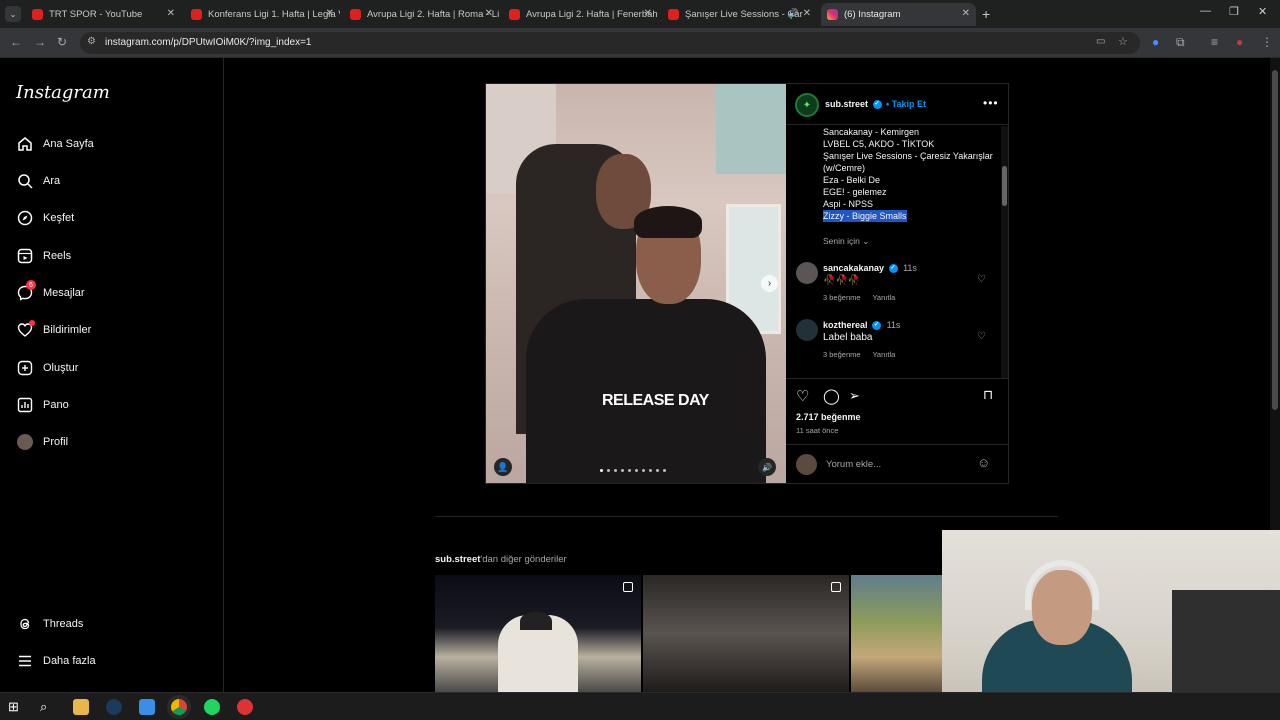 Image resolution: width=1280 pixels, height=720 pixels. I want to click on caption-line-selected: Zizzy - Biggie Smalls, so click(865, 216).